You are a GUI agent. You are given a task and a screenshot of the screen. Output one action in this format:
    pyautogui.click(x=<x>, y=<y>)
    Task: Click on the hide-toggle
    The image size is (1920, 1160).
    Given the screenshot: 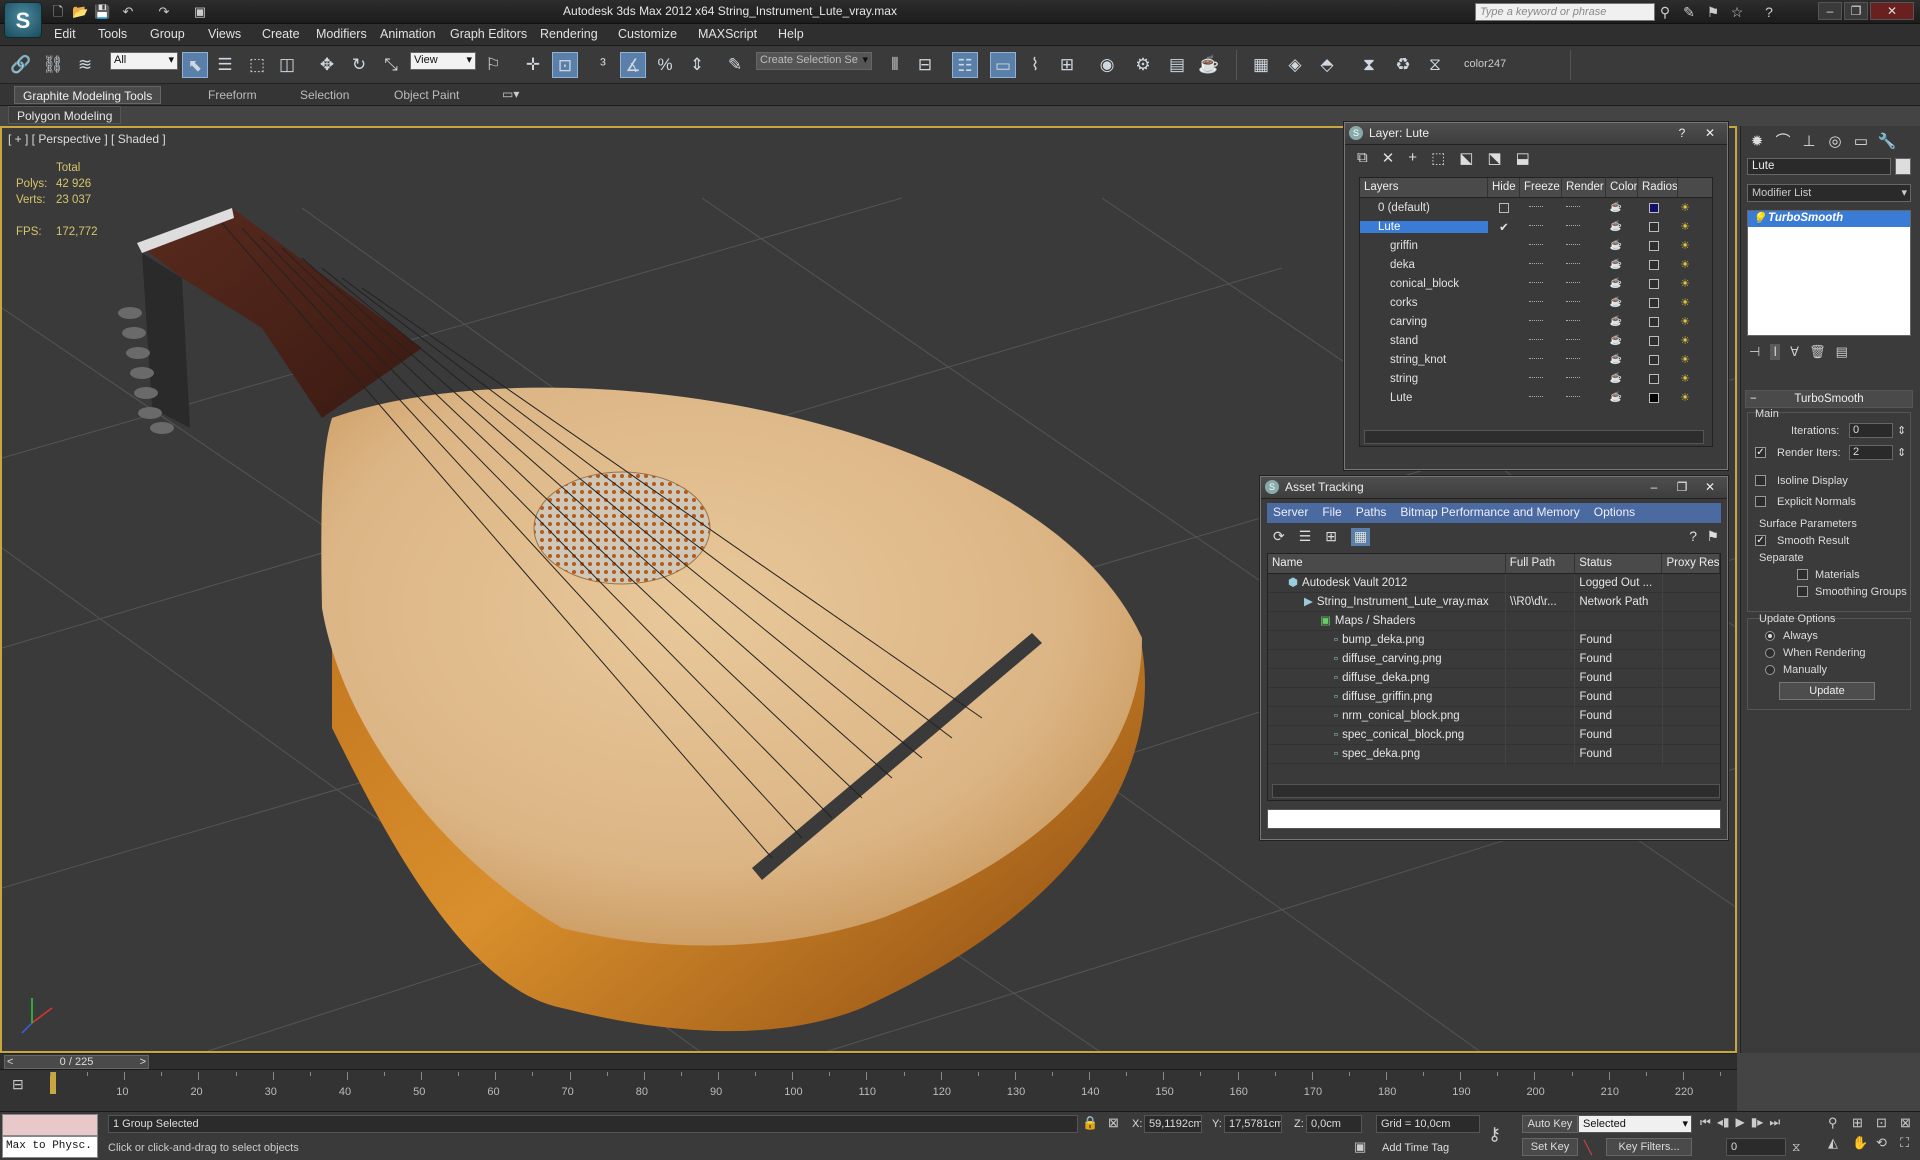 What is the action you would take?
    pyautogui.click(x=1504, y=207)
    